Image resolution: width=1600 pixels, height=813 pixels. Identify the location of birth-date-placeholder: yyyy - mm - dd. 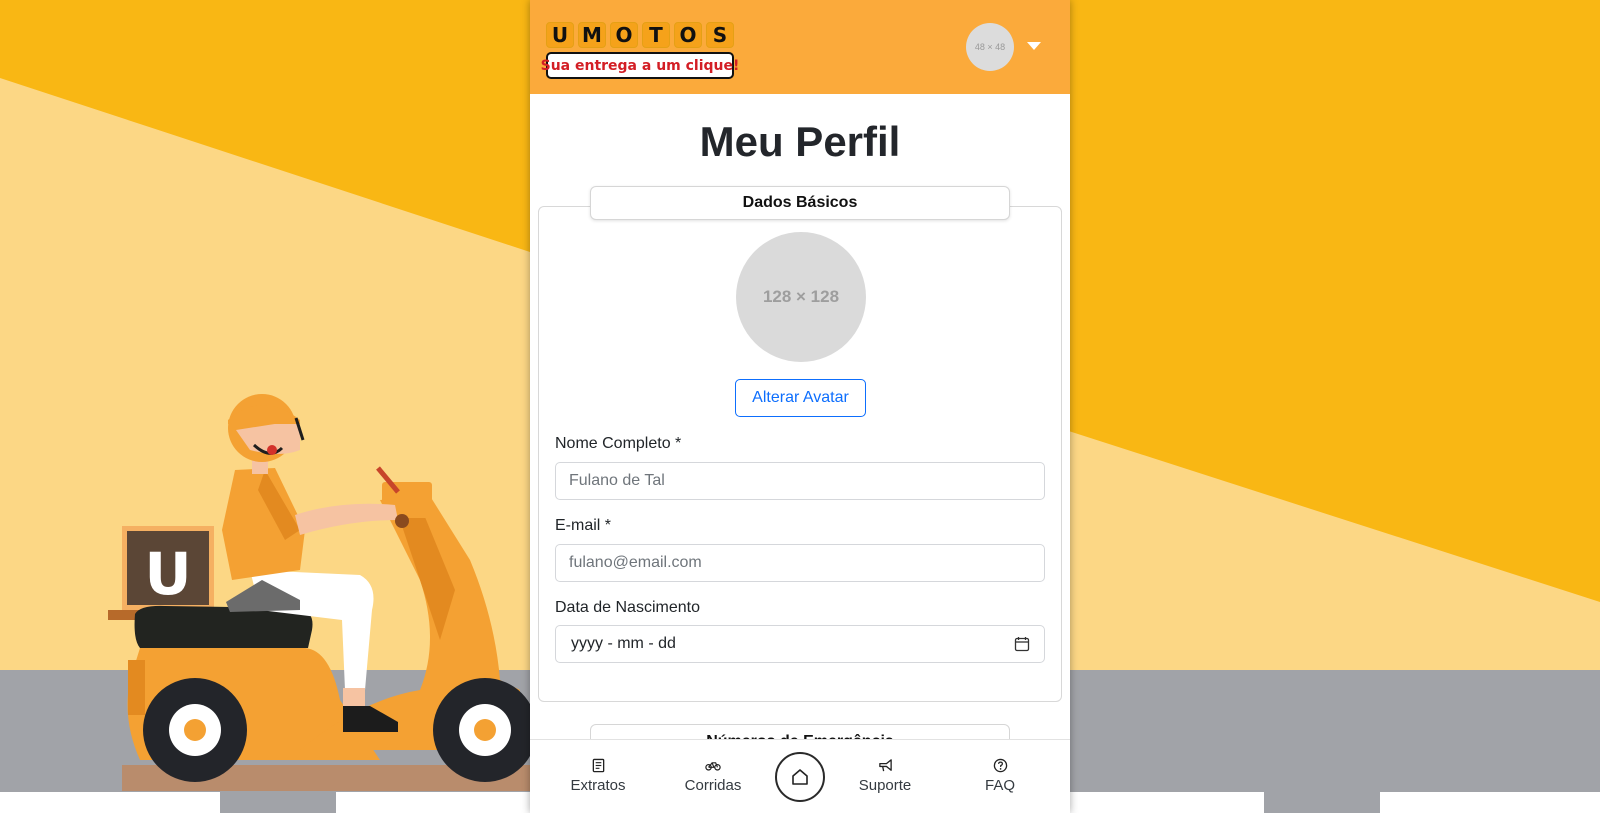
(623, 643).